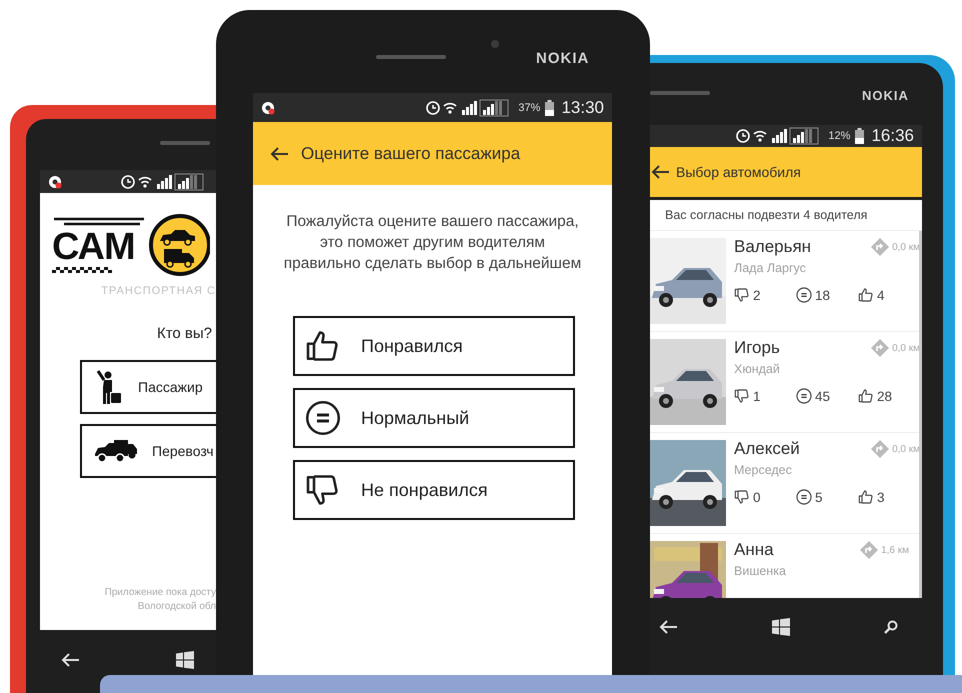  Describe the element at coordinates (757, 497) in the screenshot. I see `dislike-count: 0` at that location.